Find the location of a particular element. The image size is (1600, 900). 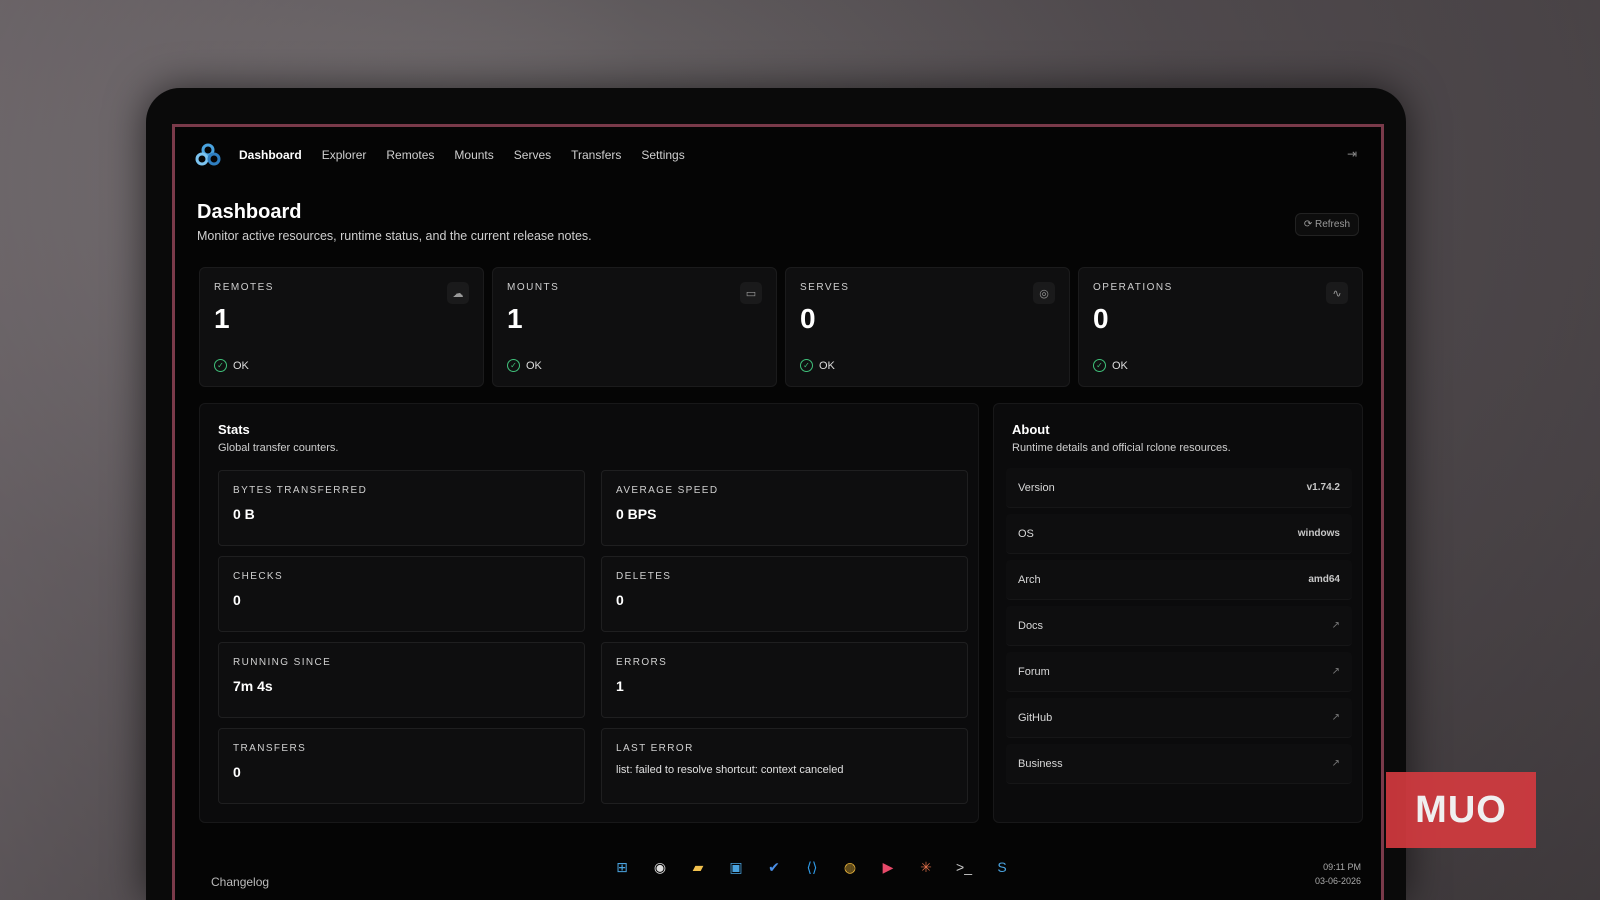

stats-subtitle: Global transfer counters. is located at coordinates (278, 448).